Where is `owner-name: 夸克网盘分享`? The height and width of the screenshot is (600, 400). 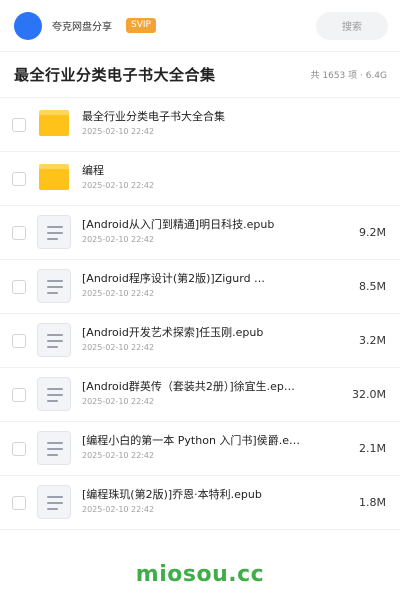
owner-name: 夸克网盘分享 is located at coordinates (82, 27).